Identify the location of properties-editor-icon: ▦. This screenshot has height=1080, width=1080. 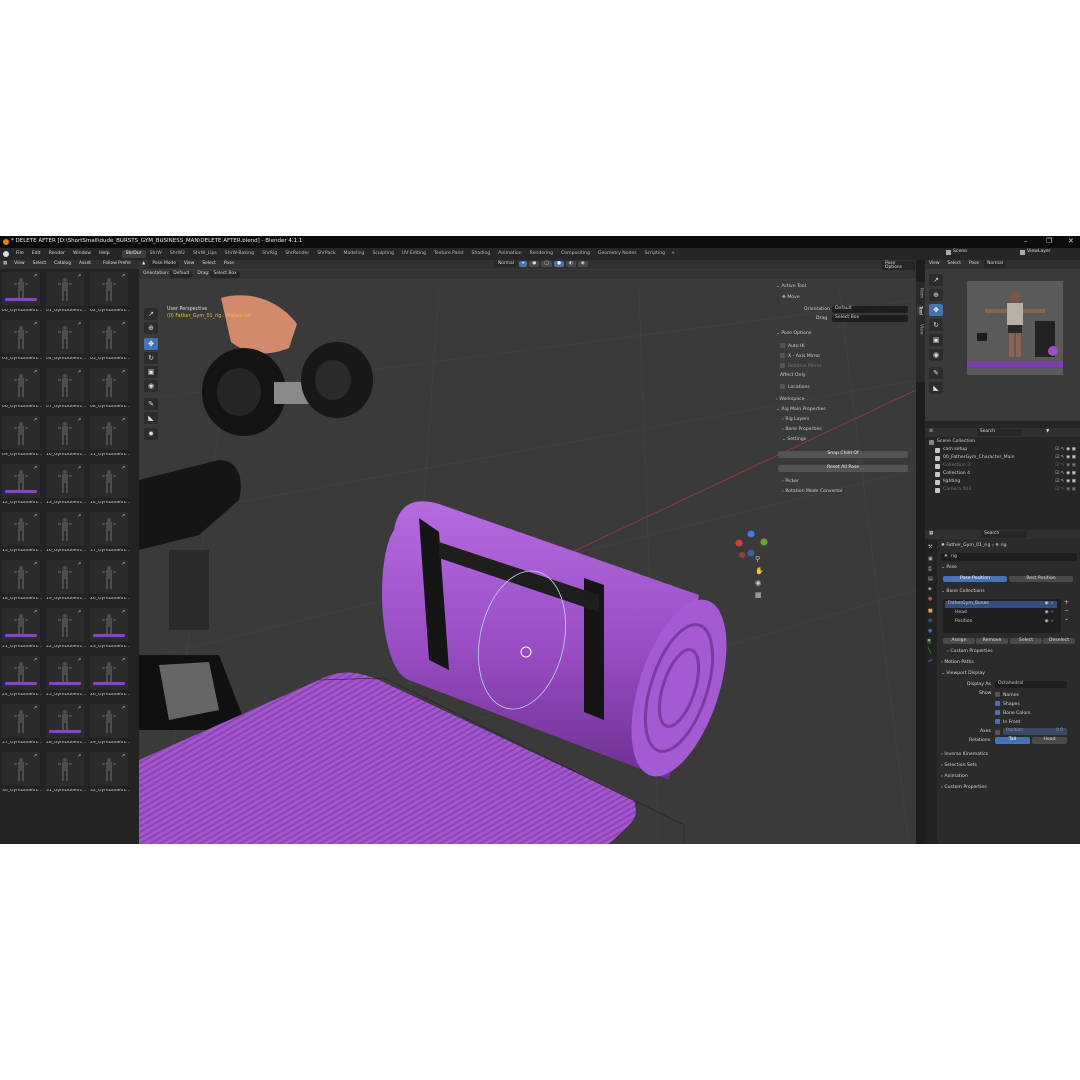
(931, 533).